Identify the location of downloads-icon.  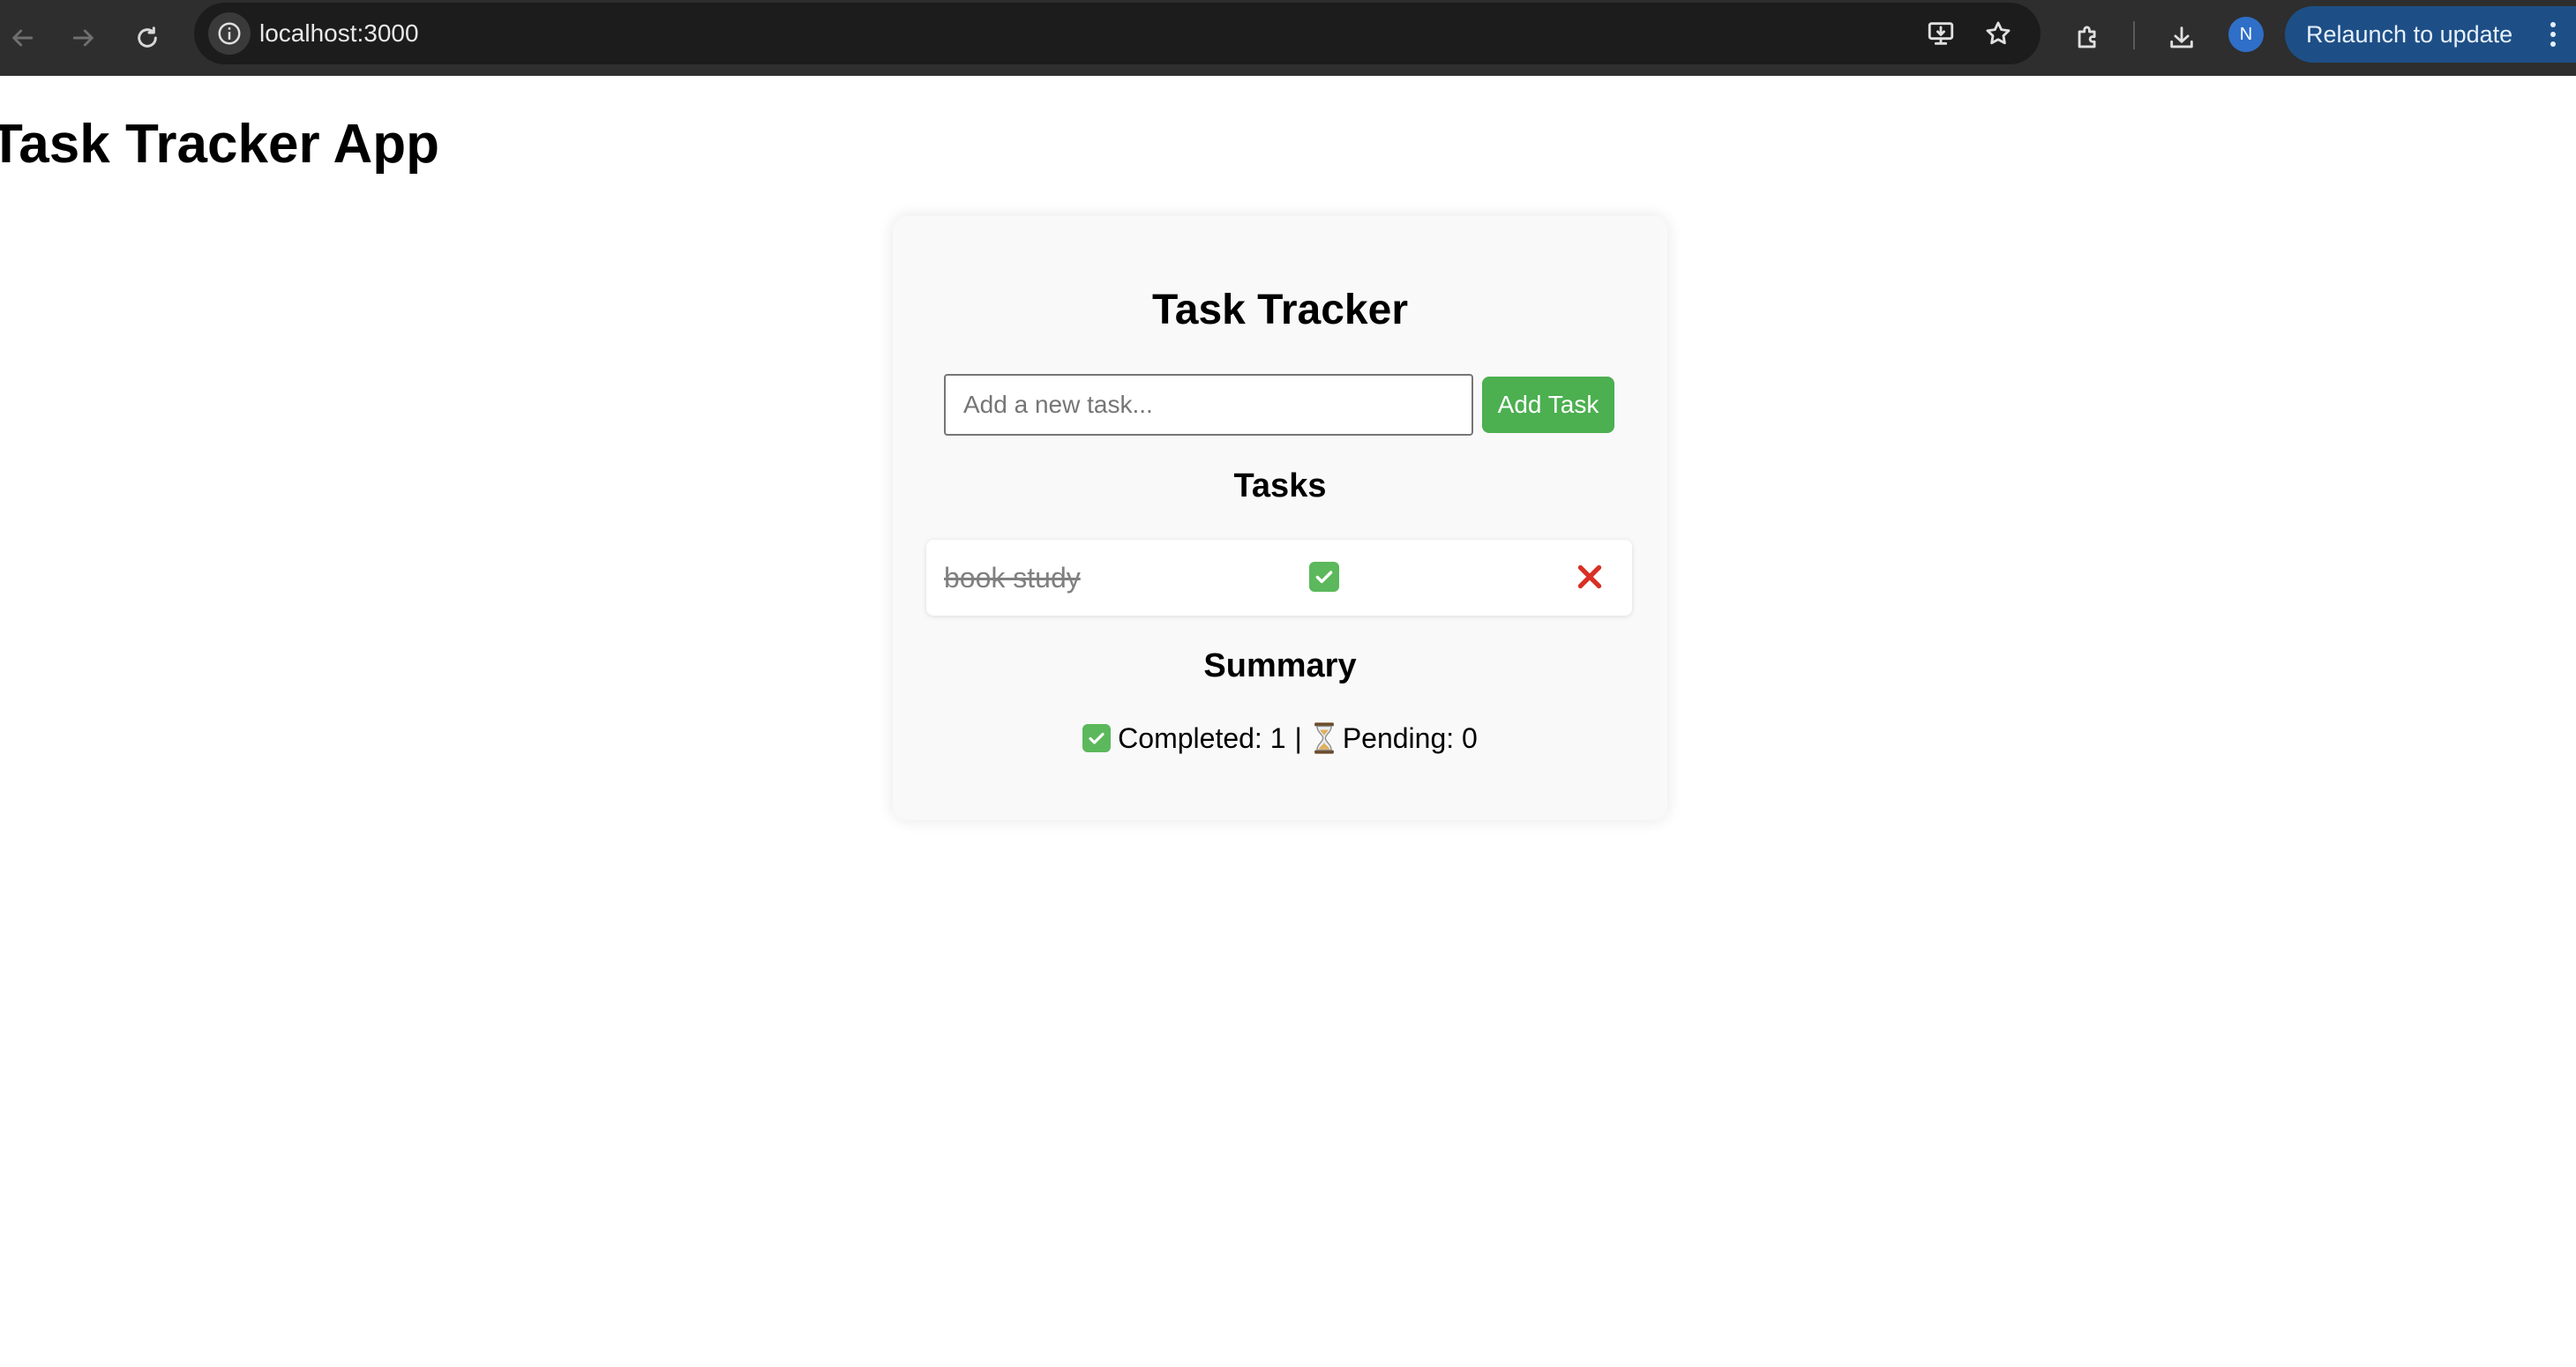
(2182, 38).